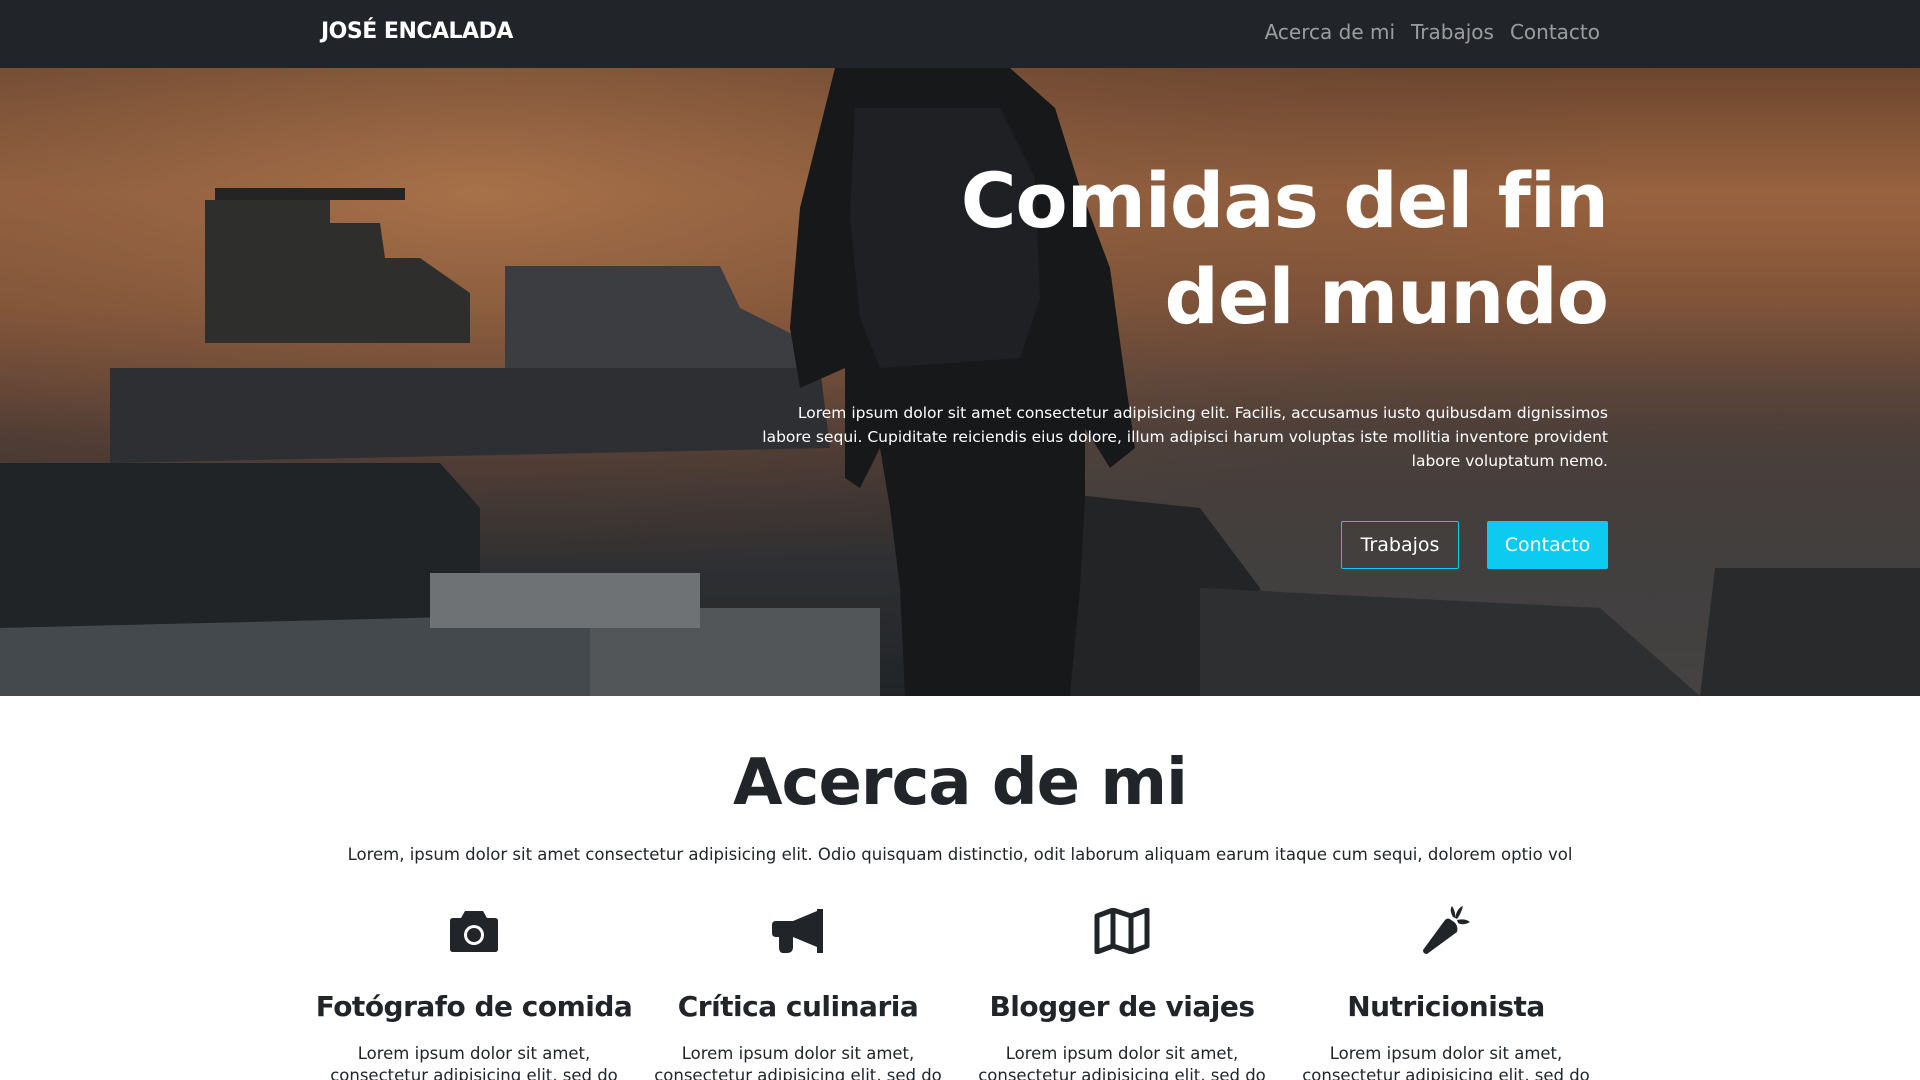  What do you see at coordinates (1386, 296) in the screenshot?
I see `hero-title-line2: del mundo` at bounding box center [1386, 296].